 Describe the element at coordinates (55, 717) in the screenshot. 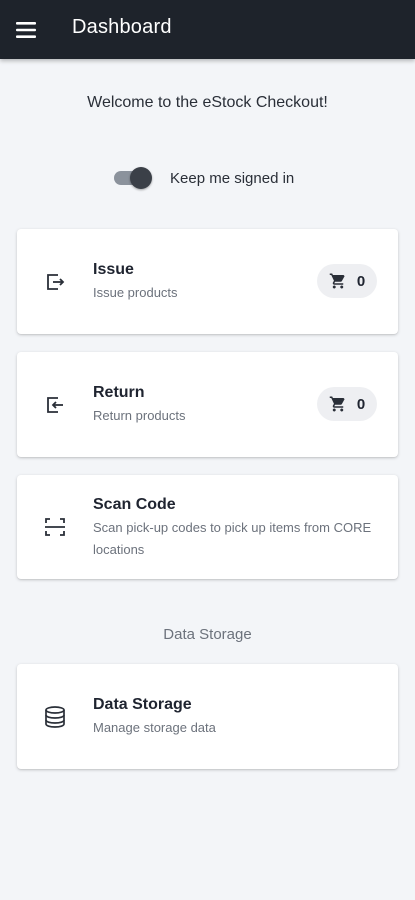

I see `database-icon` at that location.